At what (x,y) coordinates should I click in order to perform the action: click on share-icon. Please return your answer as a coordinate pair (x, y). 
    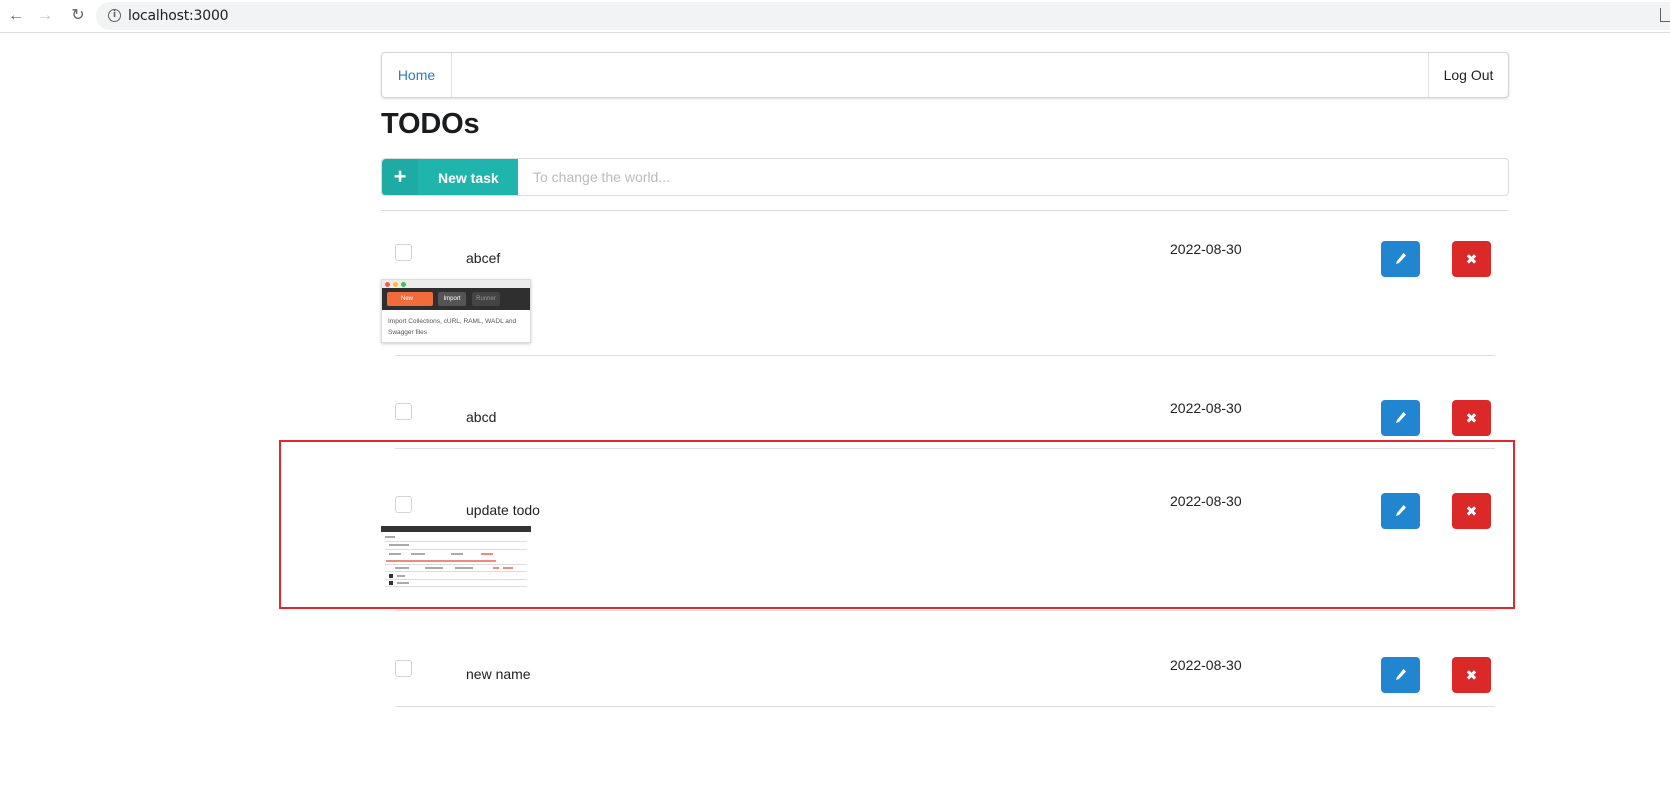
    Looking at the image, I should click on (1665, 15).